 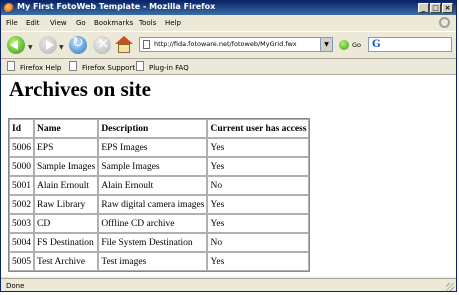 What do you see at coordinates (153, 204) in the screenshot?
I see `table-cell: Raw digital camera images` at bounding box center [153, 204].